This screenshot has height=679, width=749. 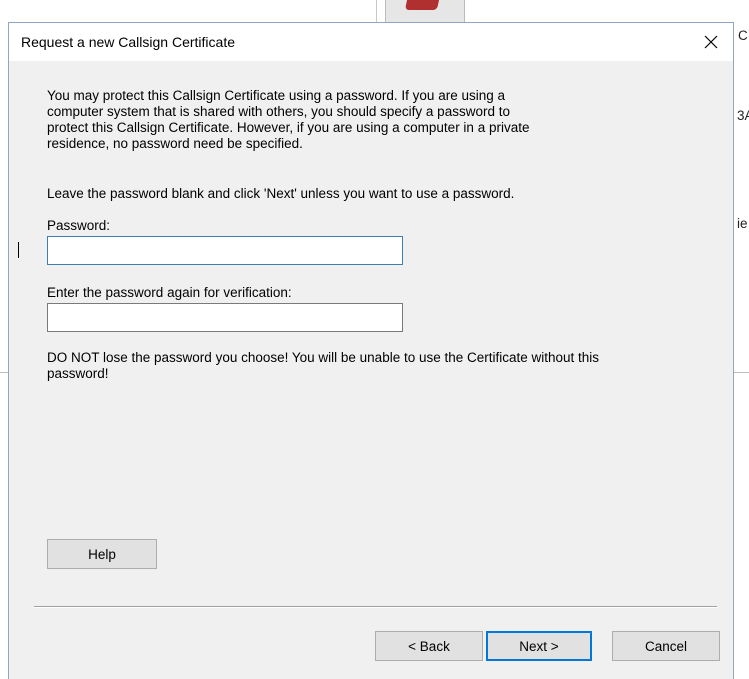 What do you see at coordinates (376, 11) in the screenshot?
I see `background-window-divider` at bounding box center [376, 11].